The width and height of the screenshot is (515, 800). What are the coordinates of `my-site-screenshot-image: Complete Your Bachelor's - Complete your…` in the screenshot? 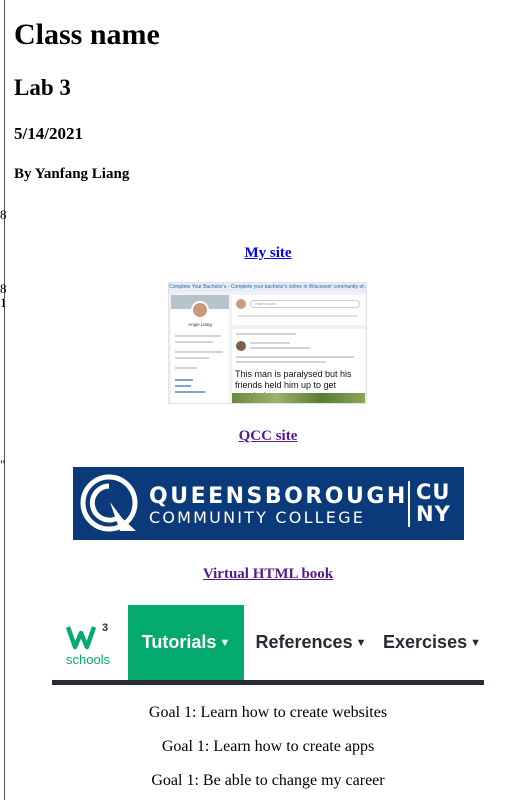 It's located at (267, 343).